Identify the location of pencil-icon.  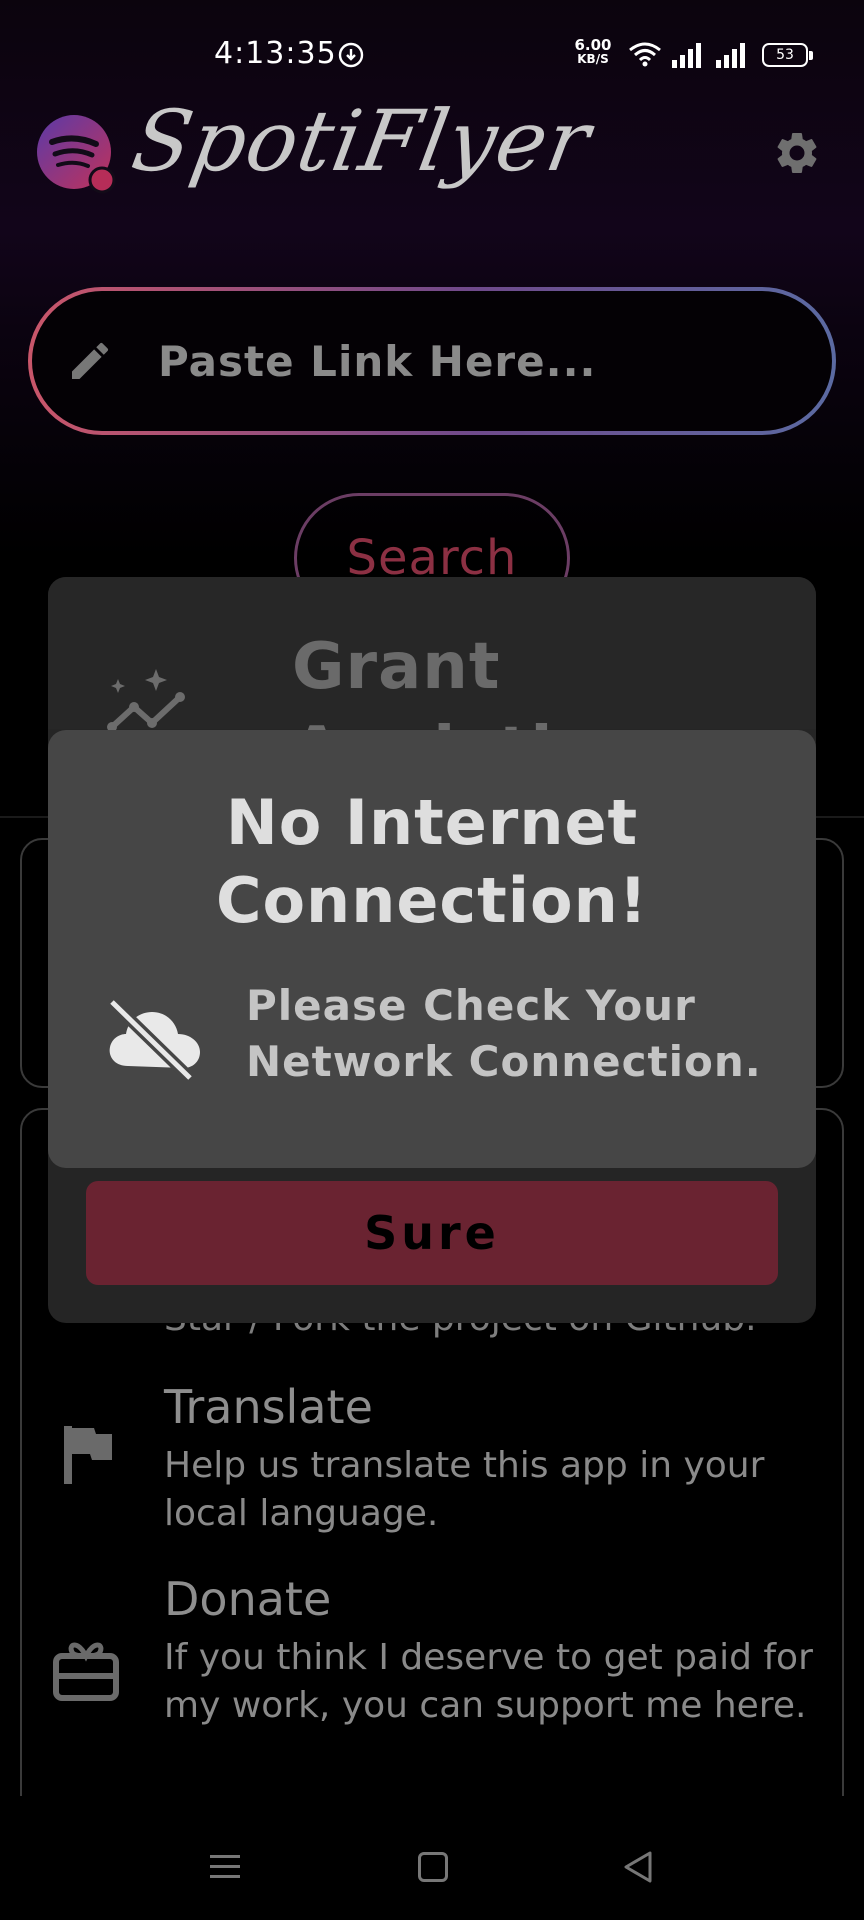
(90, 360).